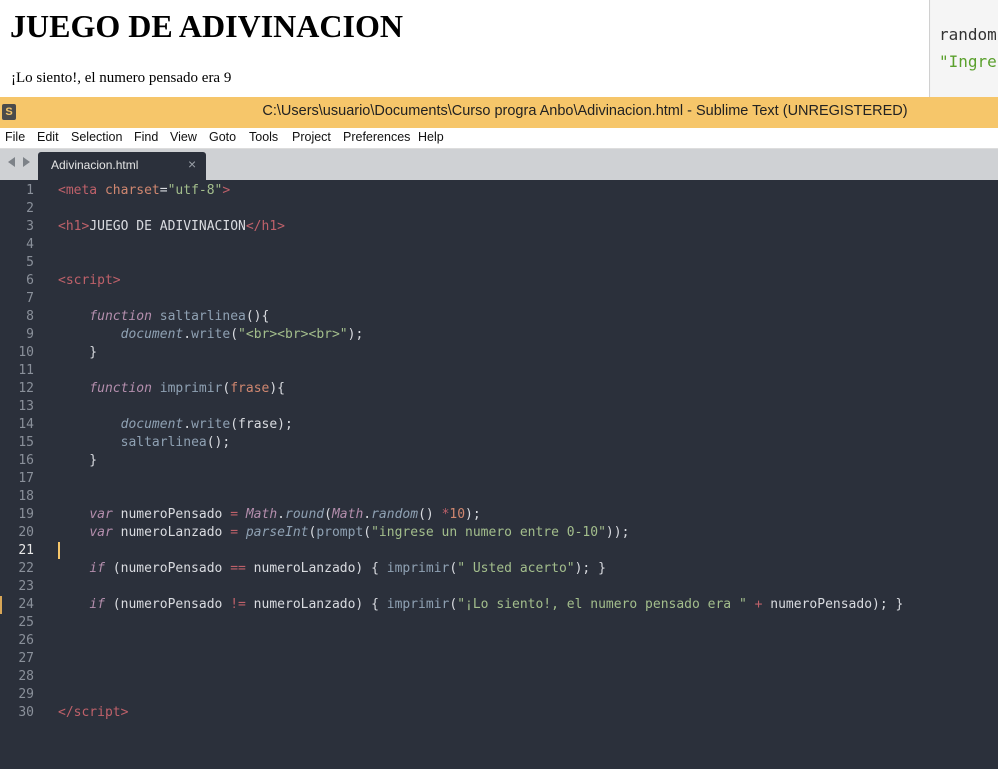 The height and width of the screenshot is (769, 998). What do you see at coordinates (311, 137) in the screenshot?
I see `menu-project: Project` at bounding box center [311, 137].